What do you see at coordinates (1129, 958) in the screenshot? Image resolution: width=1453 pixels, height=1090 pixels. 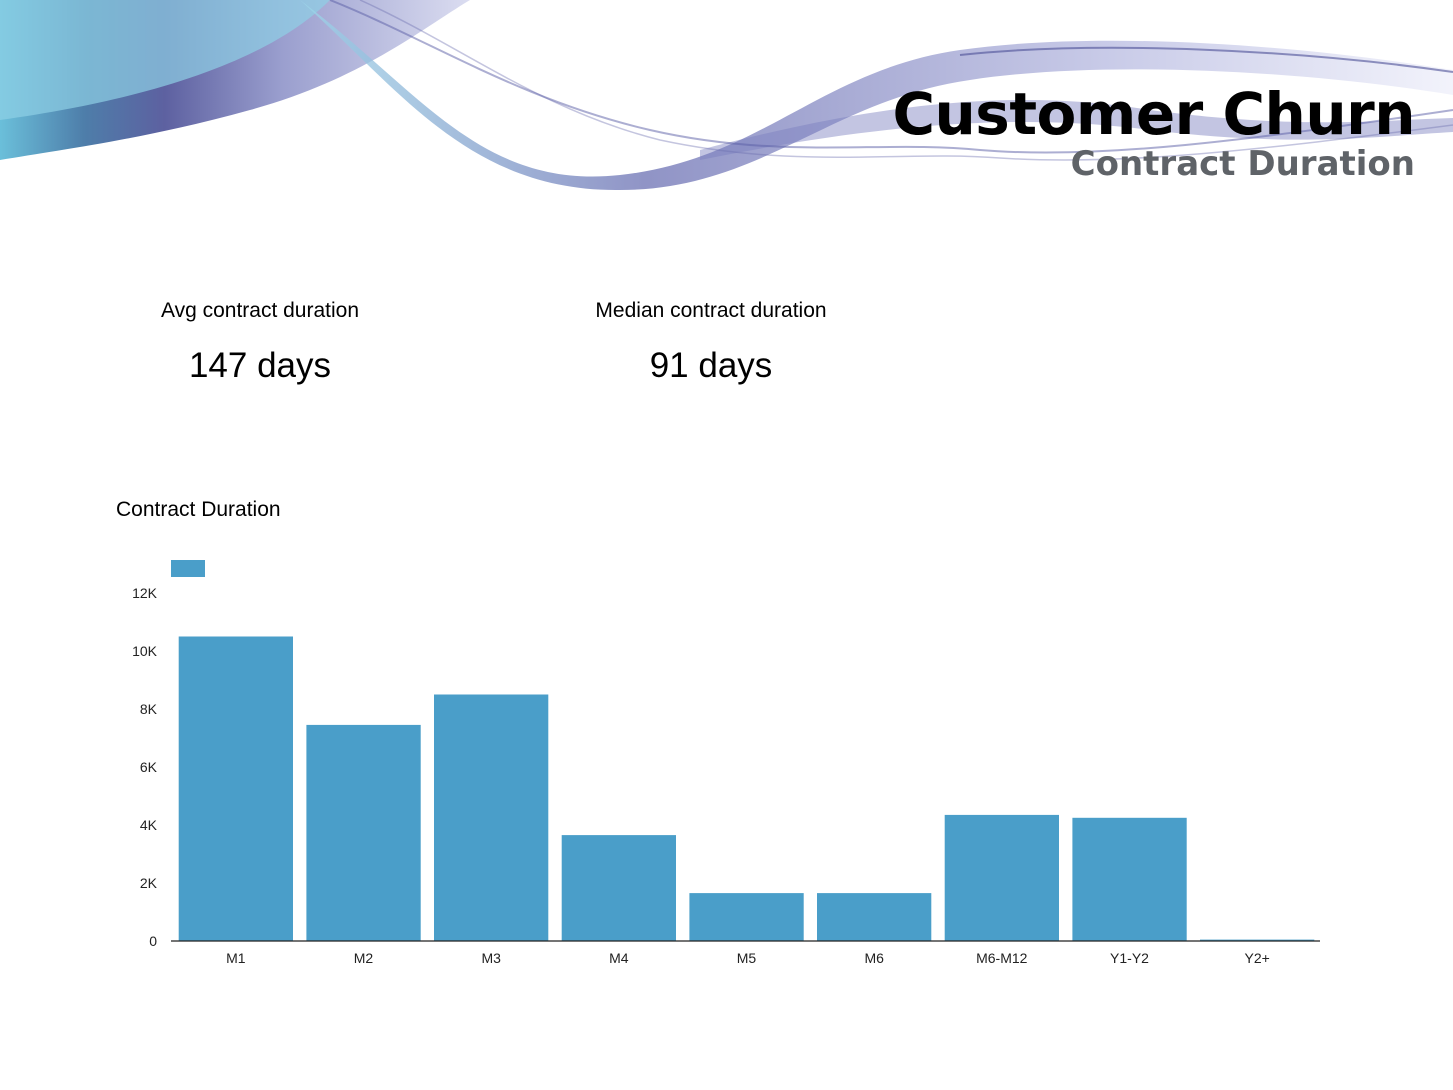 I see `x-tick-label: Y1-Y2` at bounding box center [1129, 958].